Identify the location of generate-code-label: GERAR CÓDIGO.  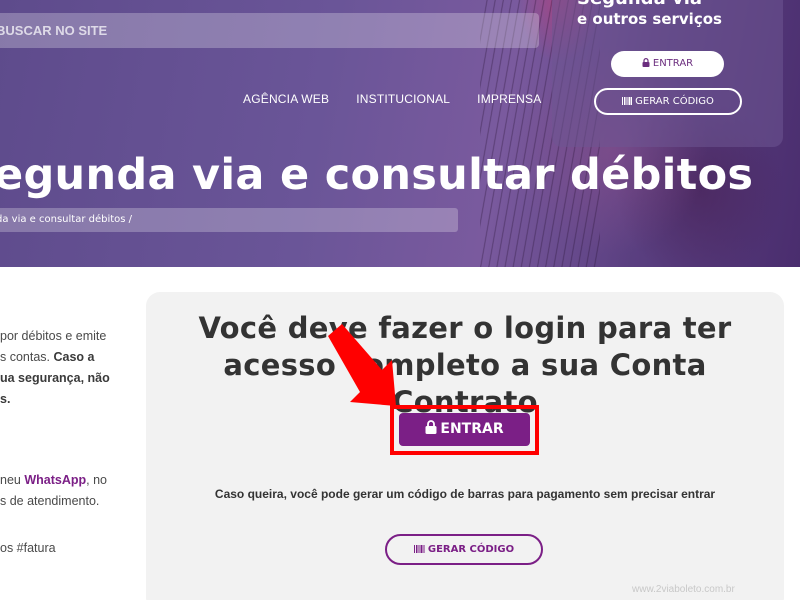
(471, 549).